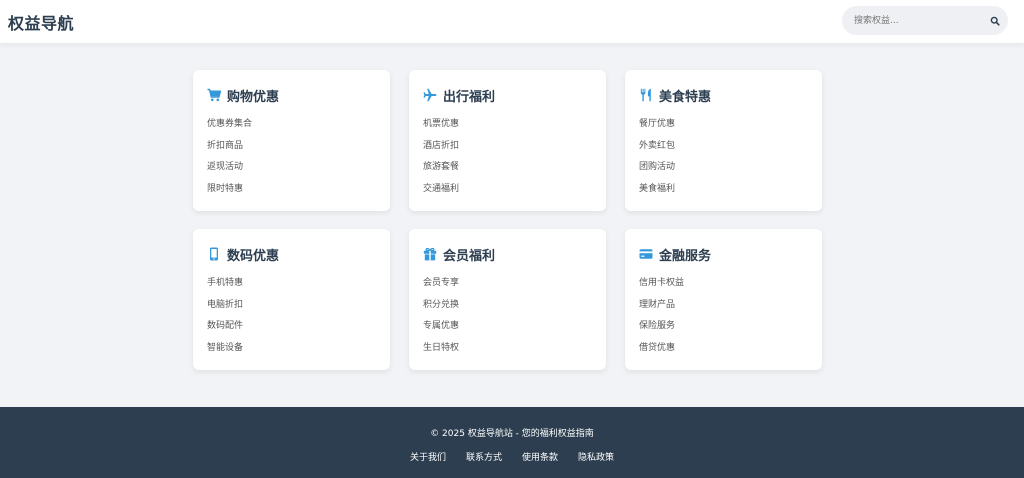 This screenshot has width=1024, height=478. Describe the element at coordinates (723, 125) in the screenshot. I see `list-item: 餐厅优惠` at that location.